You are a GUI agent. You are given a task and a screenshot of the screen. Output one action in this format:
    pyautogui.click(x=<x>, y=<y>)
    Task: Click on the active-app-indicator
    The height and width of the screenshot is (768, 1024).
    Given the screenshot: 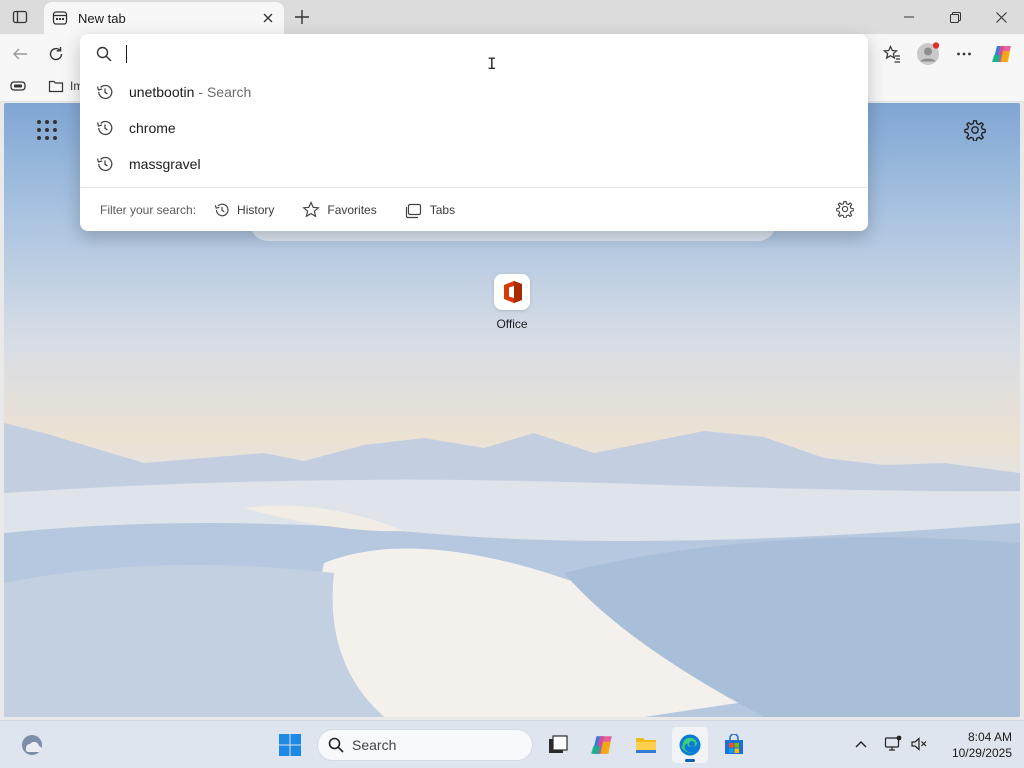 What is the action you would take?
    pyautogui.click(x=690, y=760)
    